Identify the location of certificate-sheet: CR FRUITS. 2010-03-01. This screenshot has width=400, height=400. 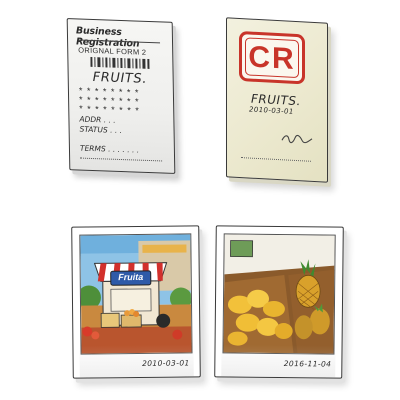
(277, 100).